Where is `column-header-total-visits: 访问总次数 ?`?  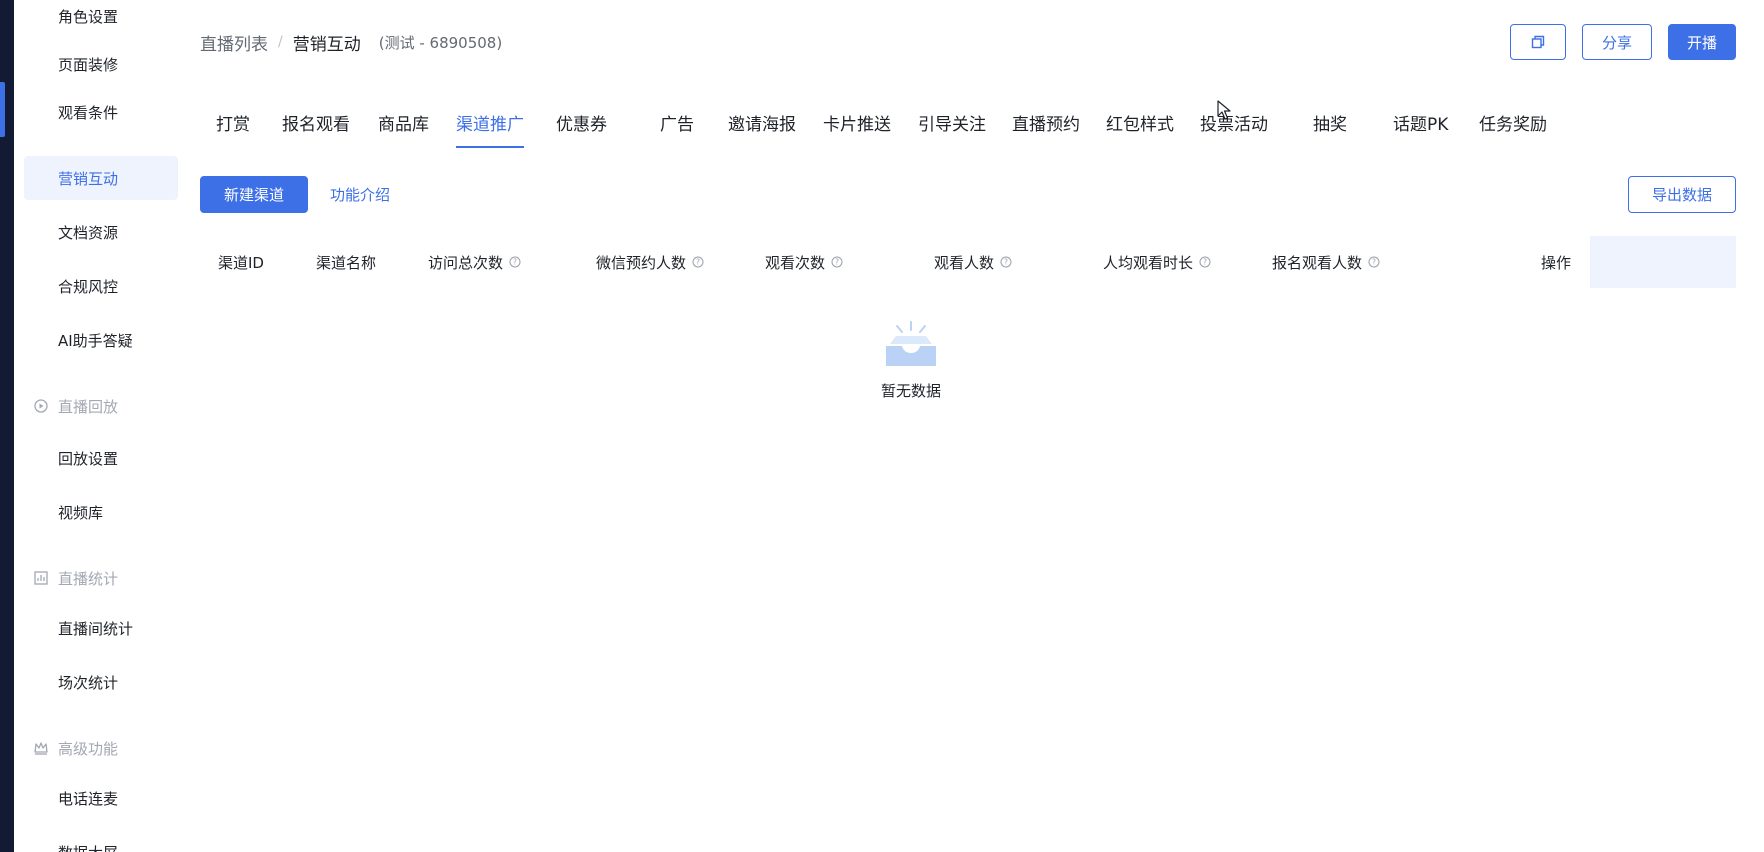 column-header-total-visits: 访问总次数 ? is located at coordinates (474, 262).